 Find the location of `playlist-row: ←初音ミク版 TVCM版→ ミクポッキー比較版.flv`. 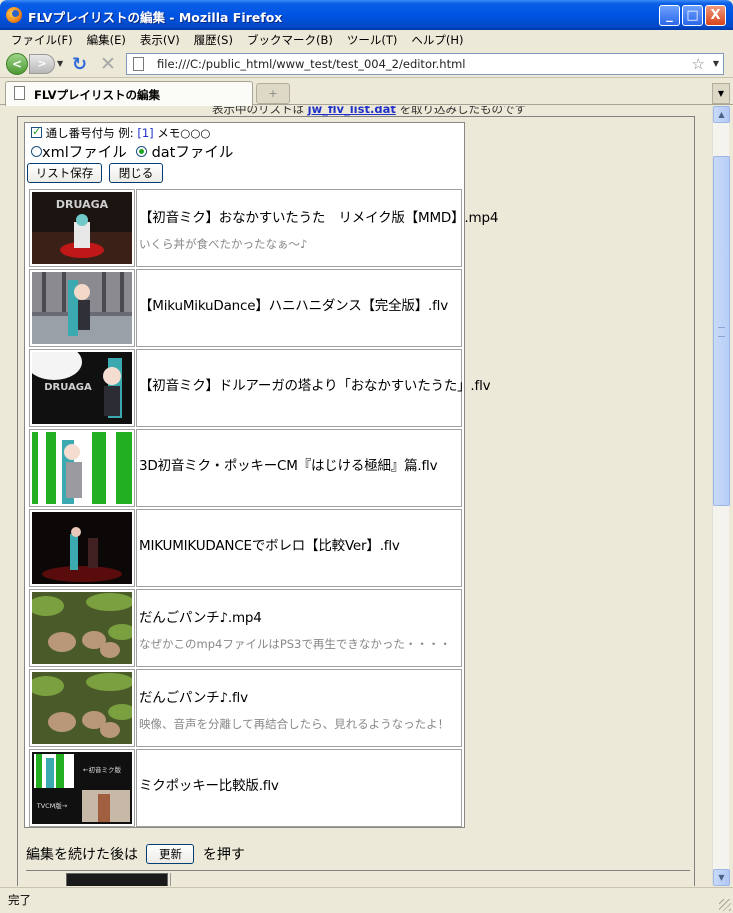

playlist-row: ←初音ミク版 TVCM版→ ミクポッキー比較版.flv is located at coordinates (245, 788).